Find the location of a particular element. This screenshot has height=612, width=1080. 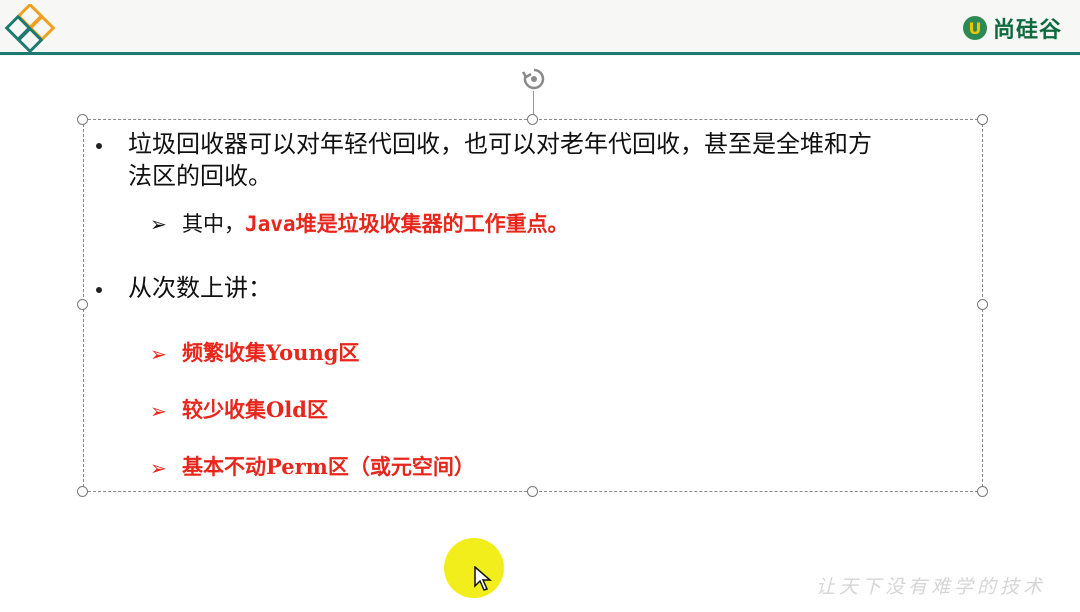

resize-handle-top-middle is located at coordinates (532, 119).